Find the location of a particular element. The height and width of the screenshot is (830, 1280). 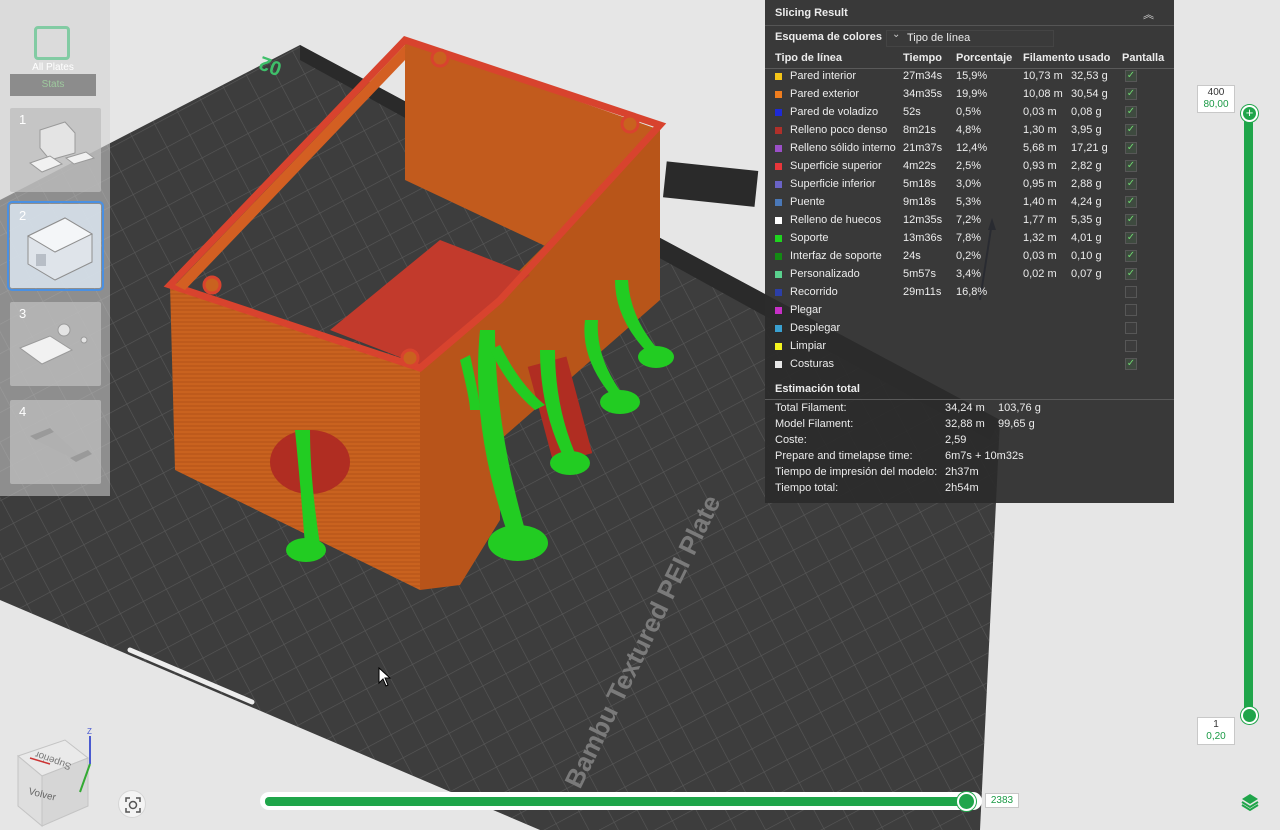

line-type-percent: 2,5% is located at coordinates (969, 166).